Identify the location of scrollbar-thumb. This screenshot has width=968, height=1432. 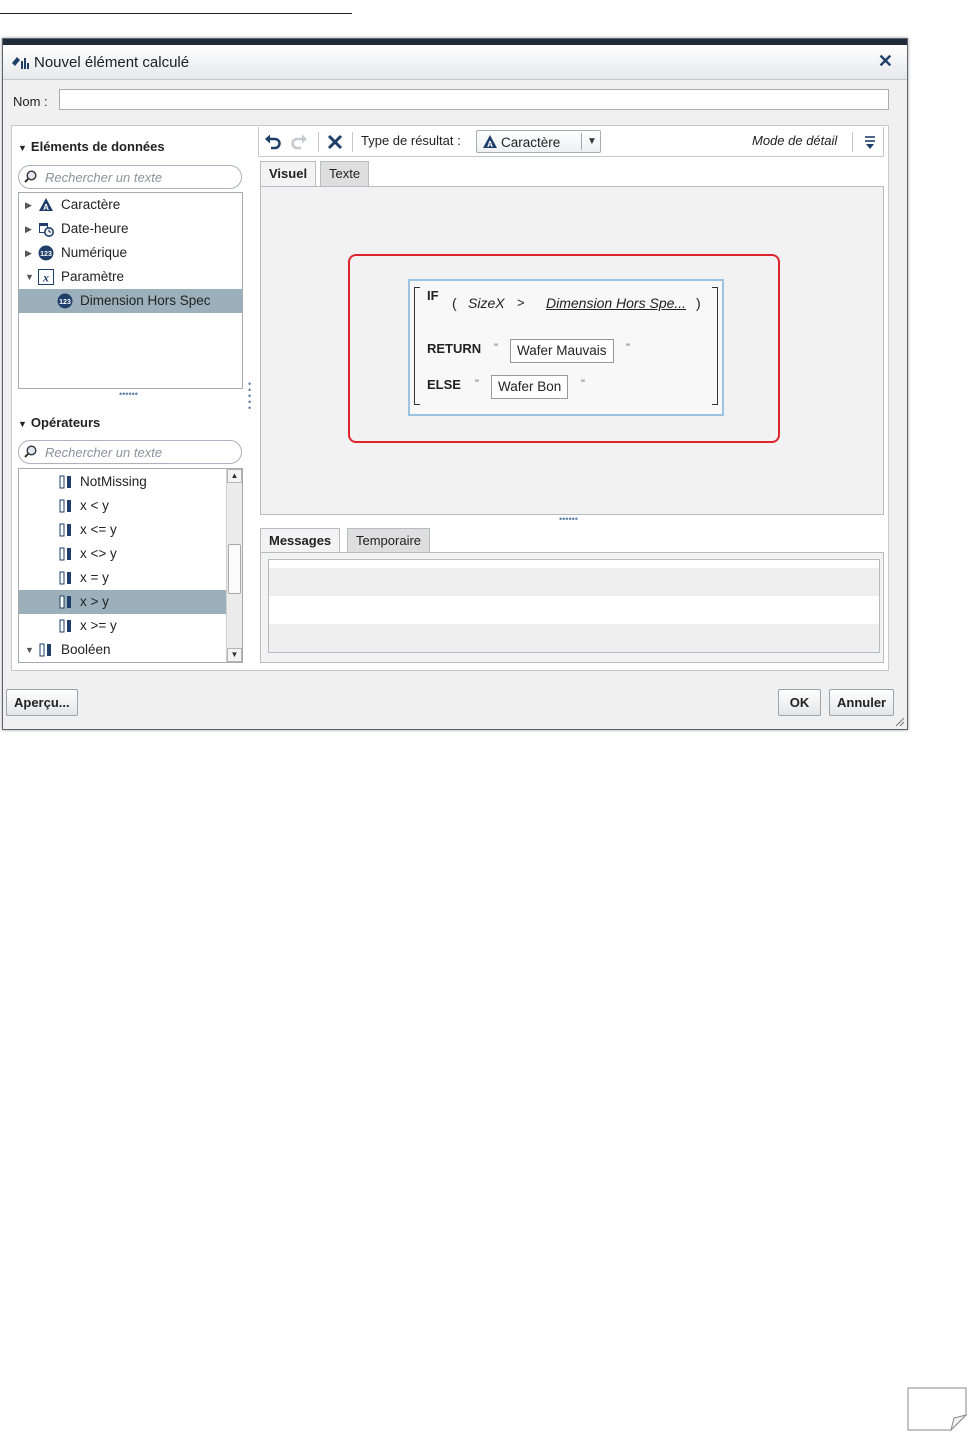
(234, 569).